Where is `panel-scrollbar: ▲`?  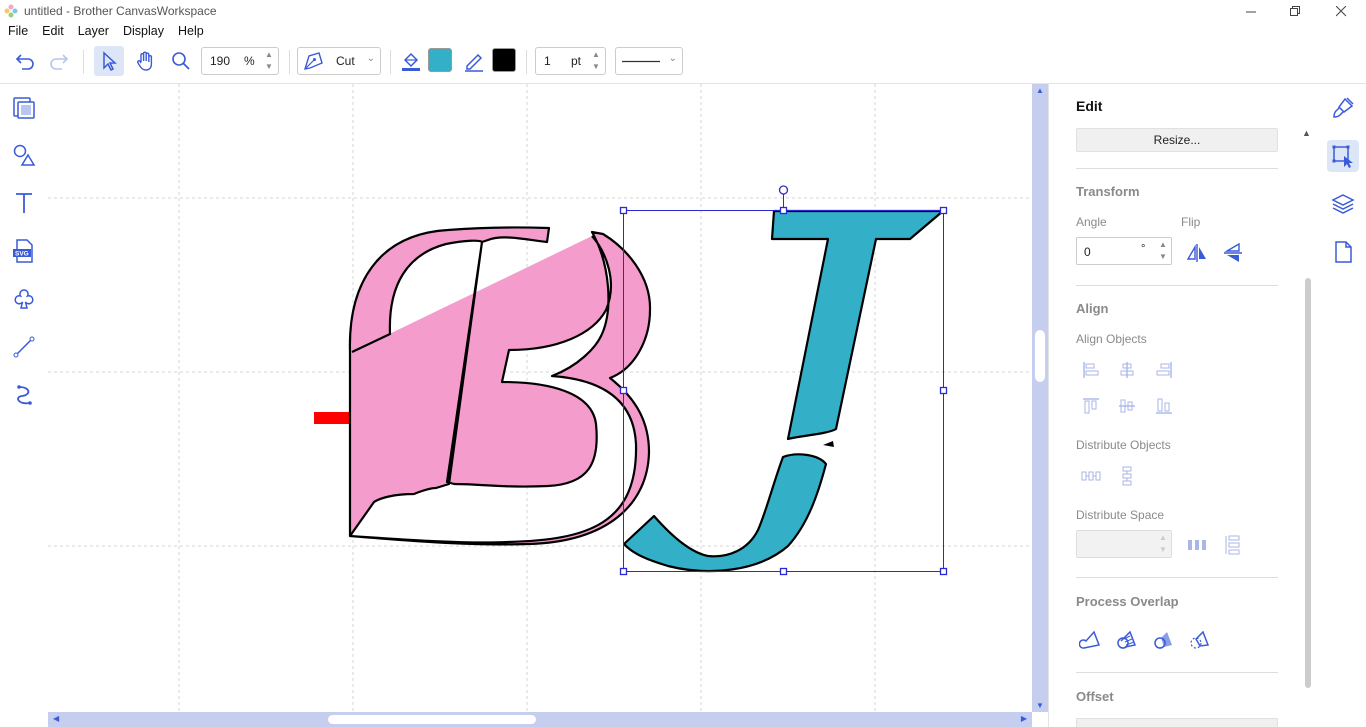 panel-scrollbar: ▲ is located at coordinates (1307, 418).